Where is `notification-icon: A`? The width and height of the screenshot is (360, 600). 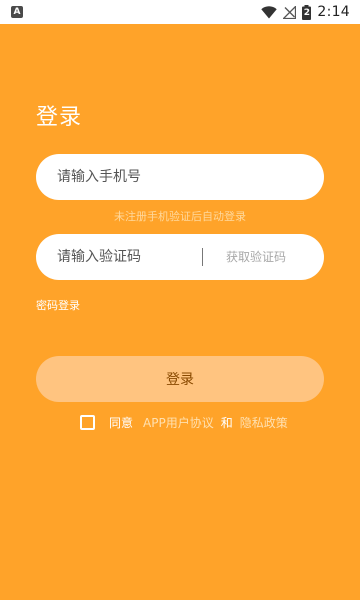 notification-icon: A is located at coordinates (17, 12).